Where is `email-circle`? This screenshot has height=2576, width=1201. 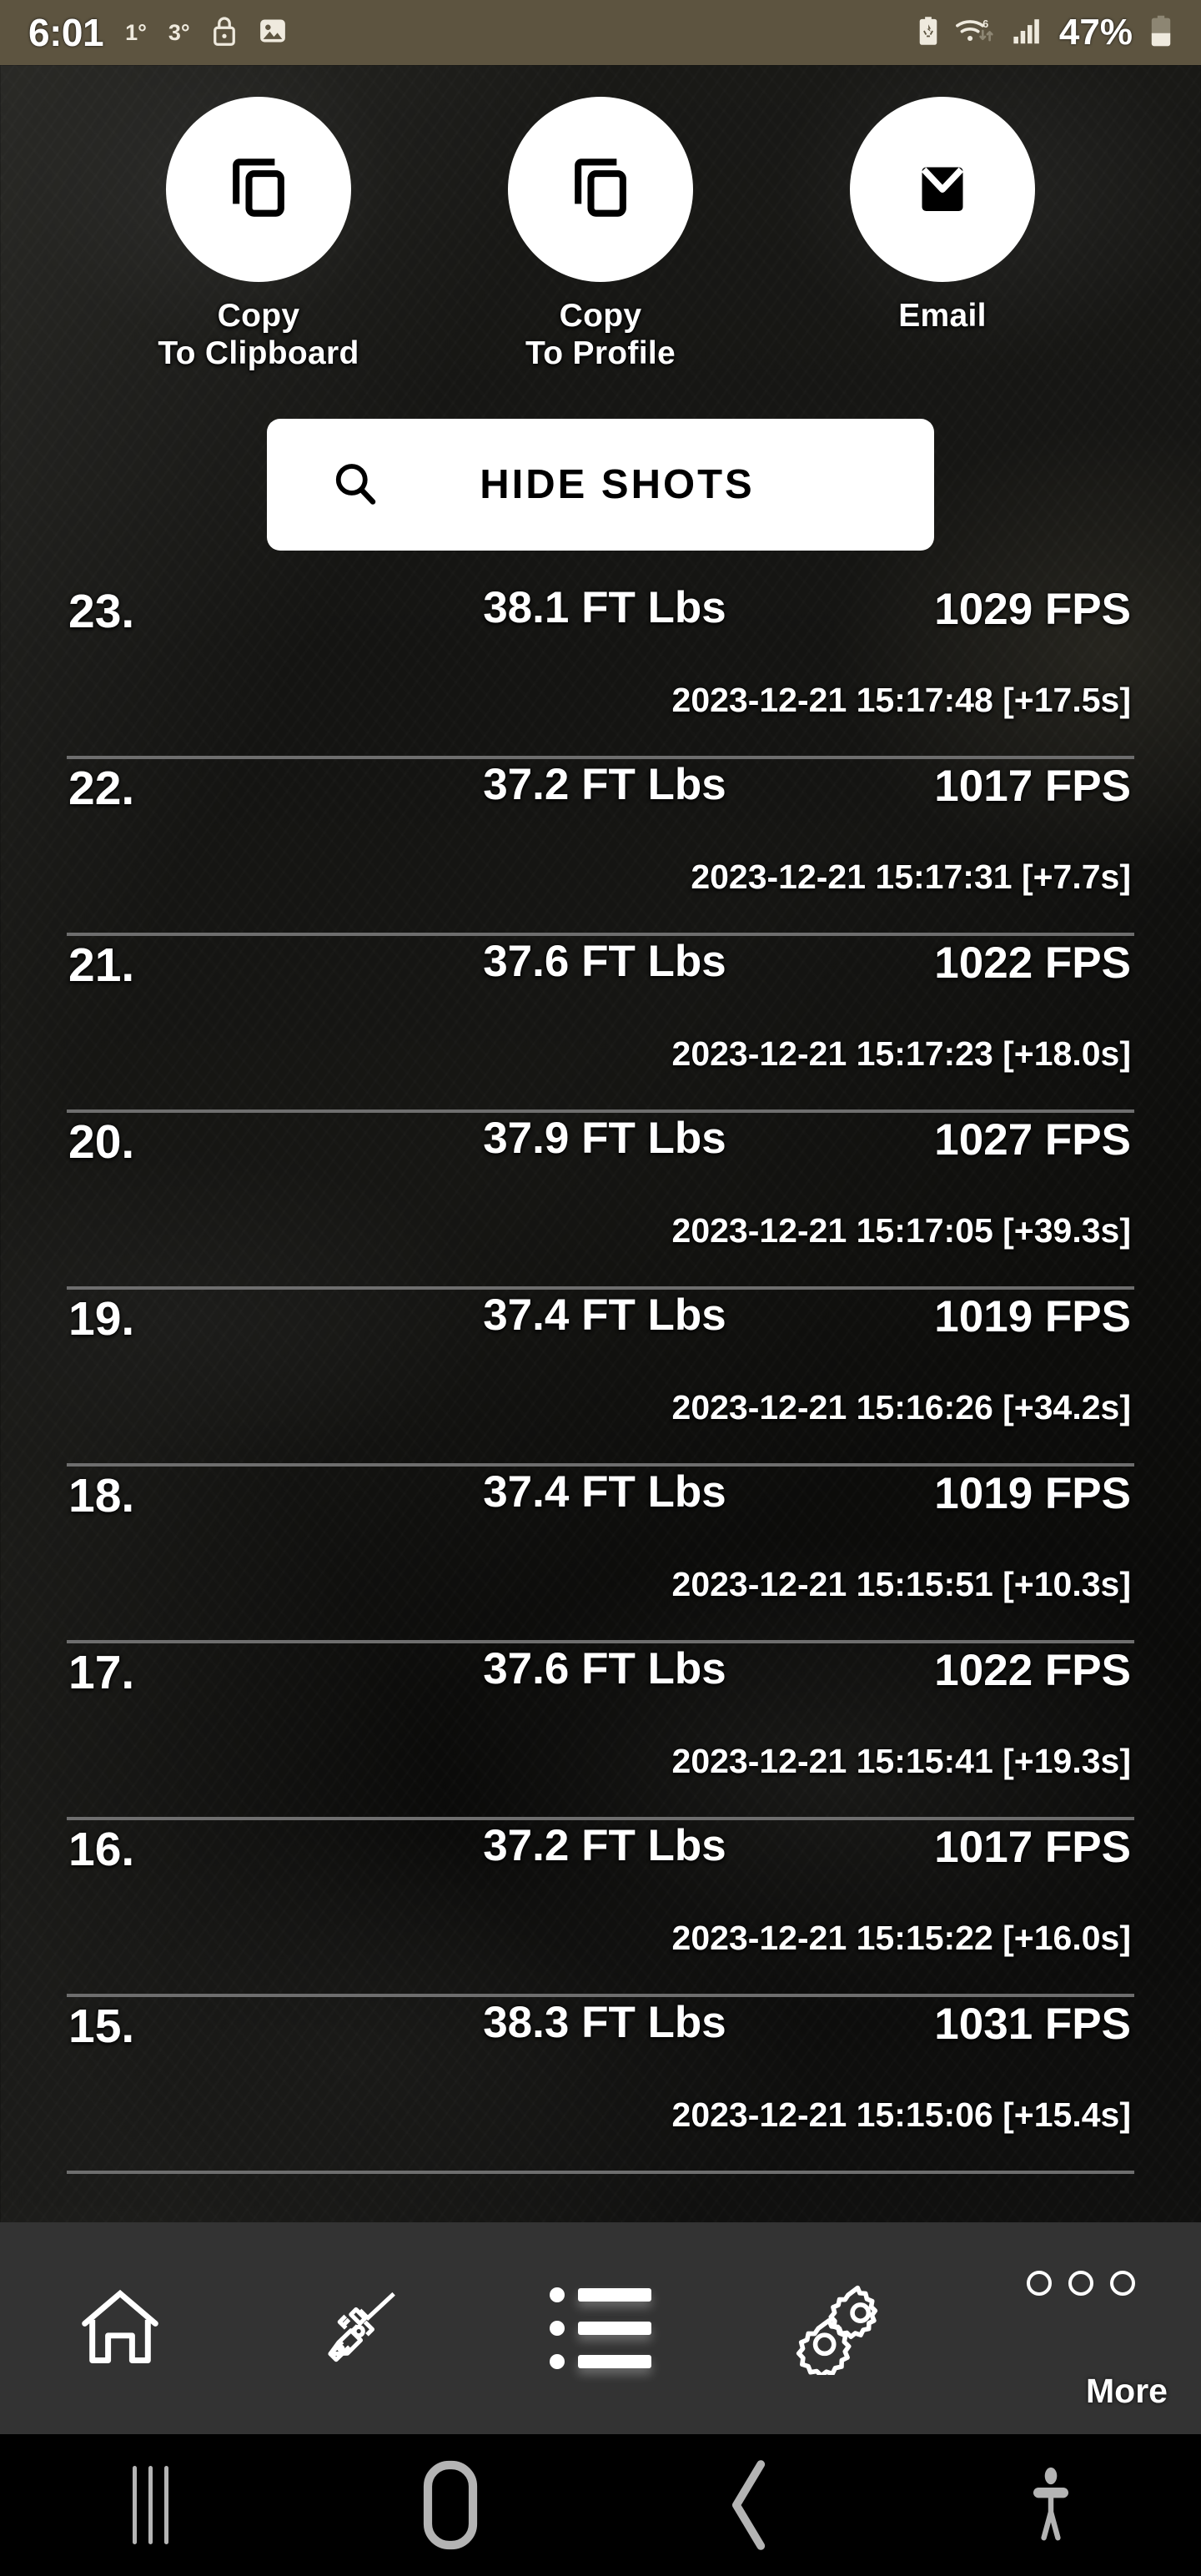 email-circle is located at coordinates (943, 189).